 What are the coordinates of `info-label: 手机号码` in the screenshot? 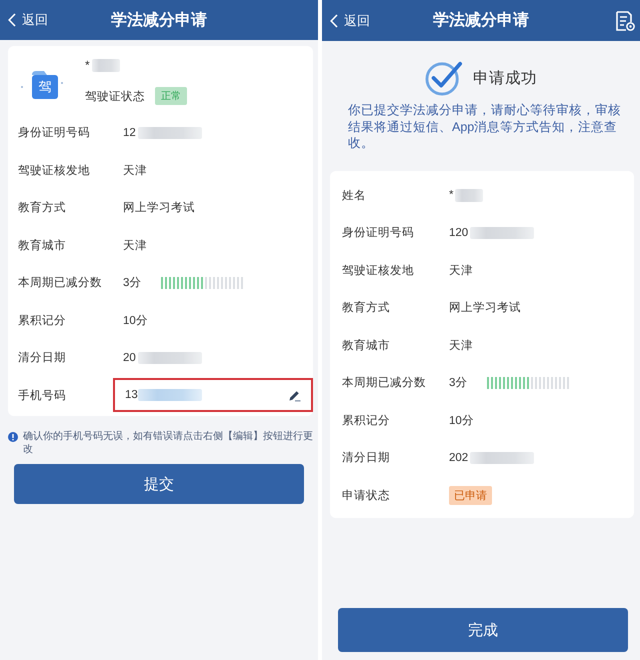 It's located at (42, 395).